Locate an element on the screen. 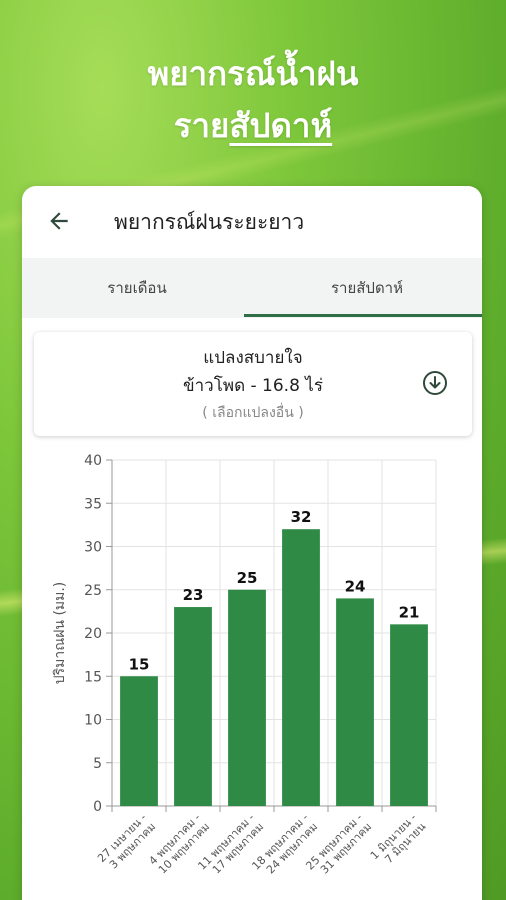 The width and height of the screenshot is (506, 900). headline-line1: พยากรณ์น้ำฝน is located at coordinates (253, 73).